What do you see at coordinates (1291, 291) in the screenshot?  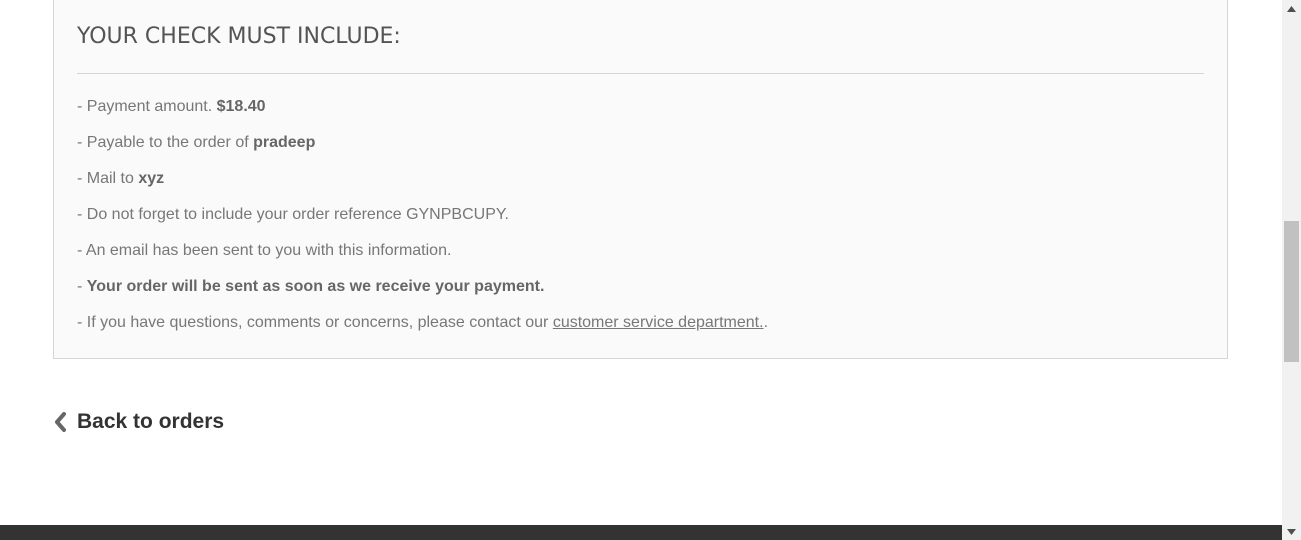 I see `scrollbar-thumb` at bounding box center [1291, 291].